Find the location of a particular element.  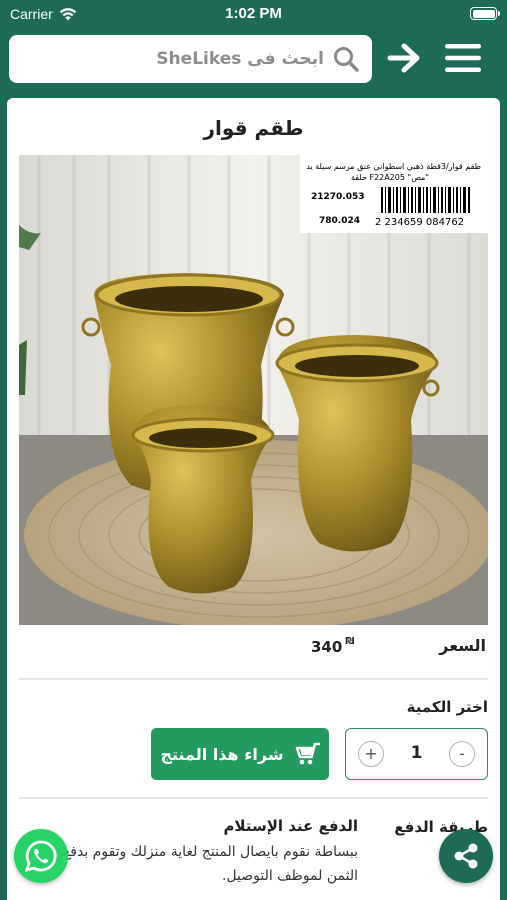

buy-button-label: شراء هذا المنتج is located at coordinates (222, 754).